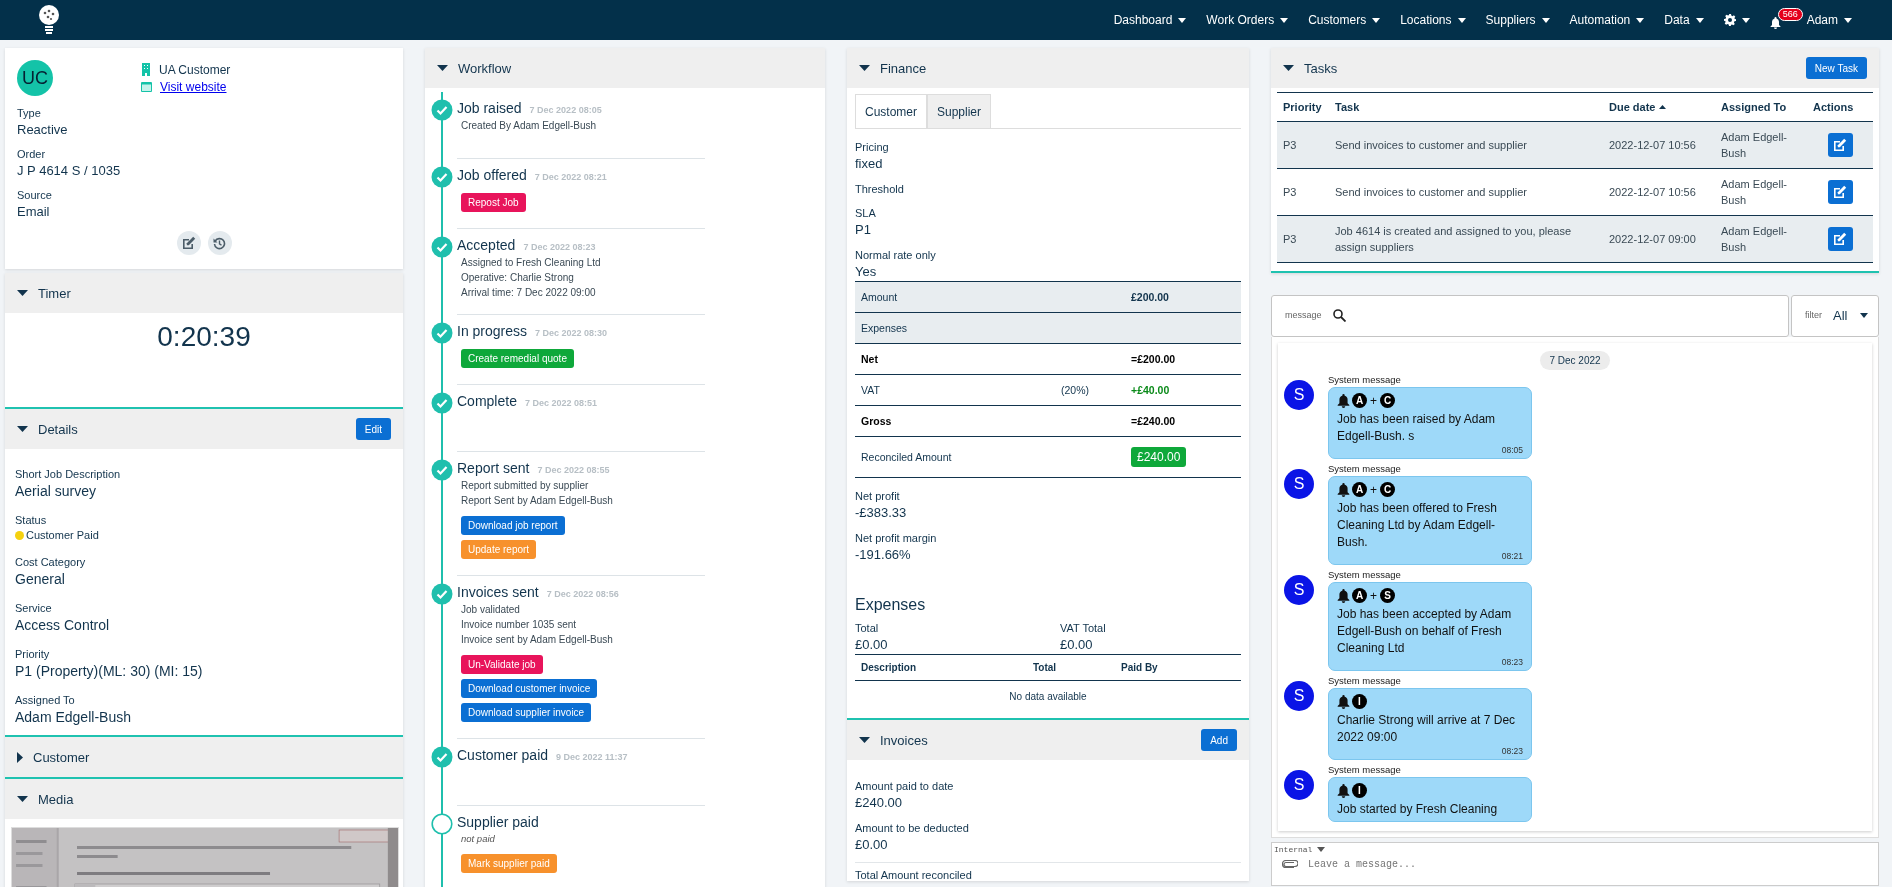 The width and height of the screenshot is (1892, 887). Describe the element at coordinates (1083, 628) in the screenshot. I see `field-label: VAT Total` at that location.